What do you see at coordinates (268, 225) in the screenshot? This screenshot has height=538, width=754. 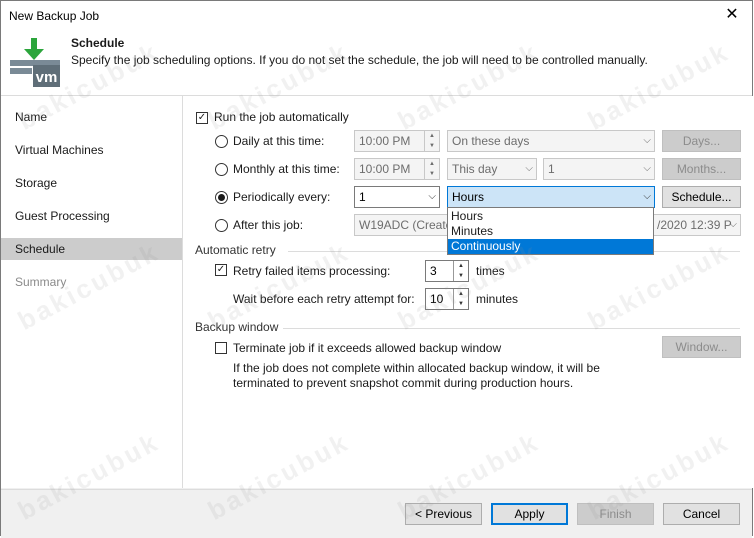 I see `after-job-label: After this job:` at bounding box center [268, 225].